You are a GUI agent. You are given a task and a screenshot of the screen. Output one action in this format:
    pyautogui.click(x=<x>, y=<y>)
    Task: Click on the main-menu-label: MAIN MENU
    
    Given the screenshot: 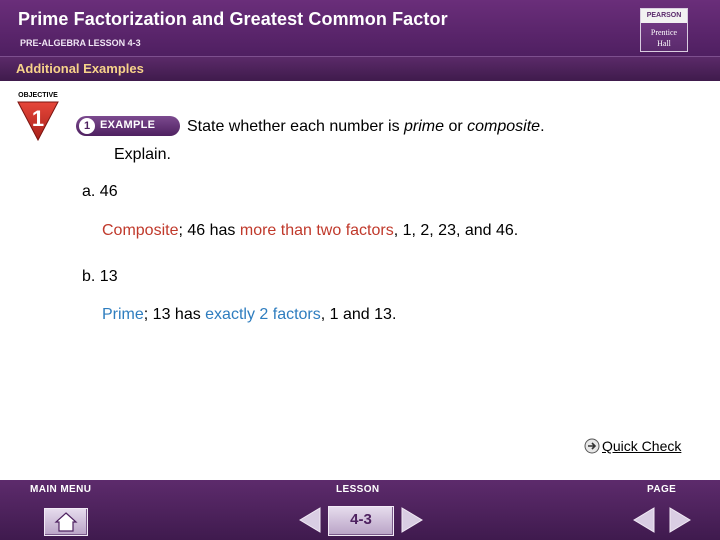 What is the action you would take?
    pyautogui.click(x=61, y=489)
    